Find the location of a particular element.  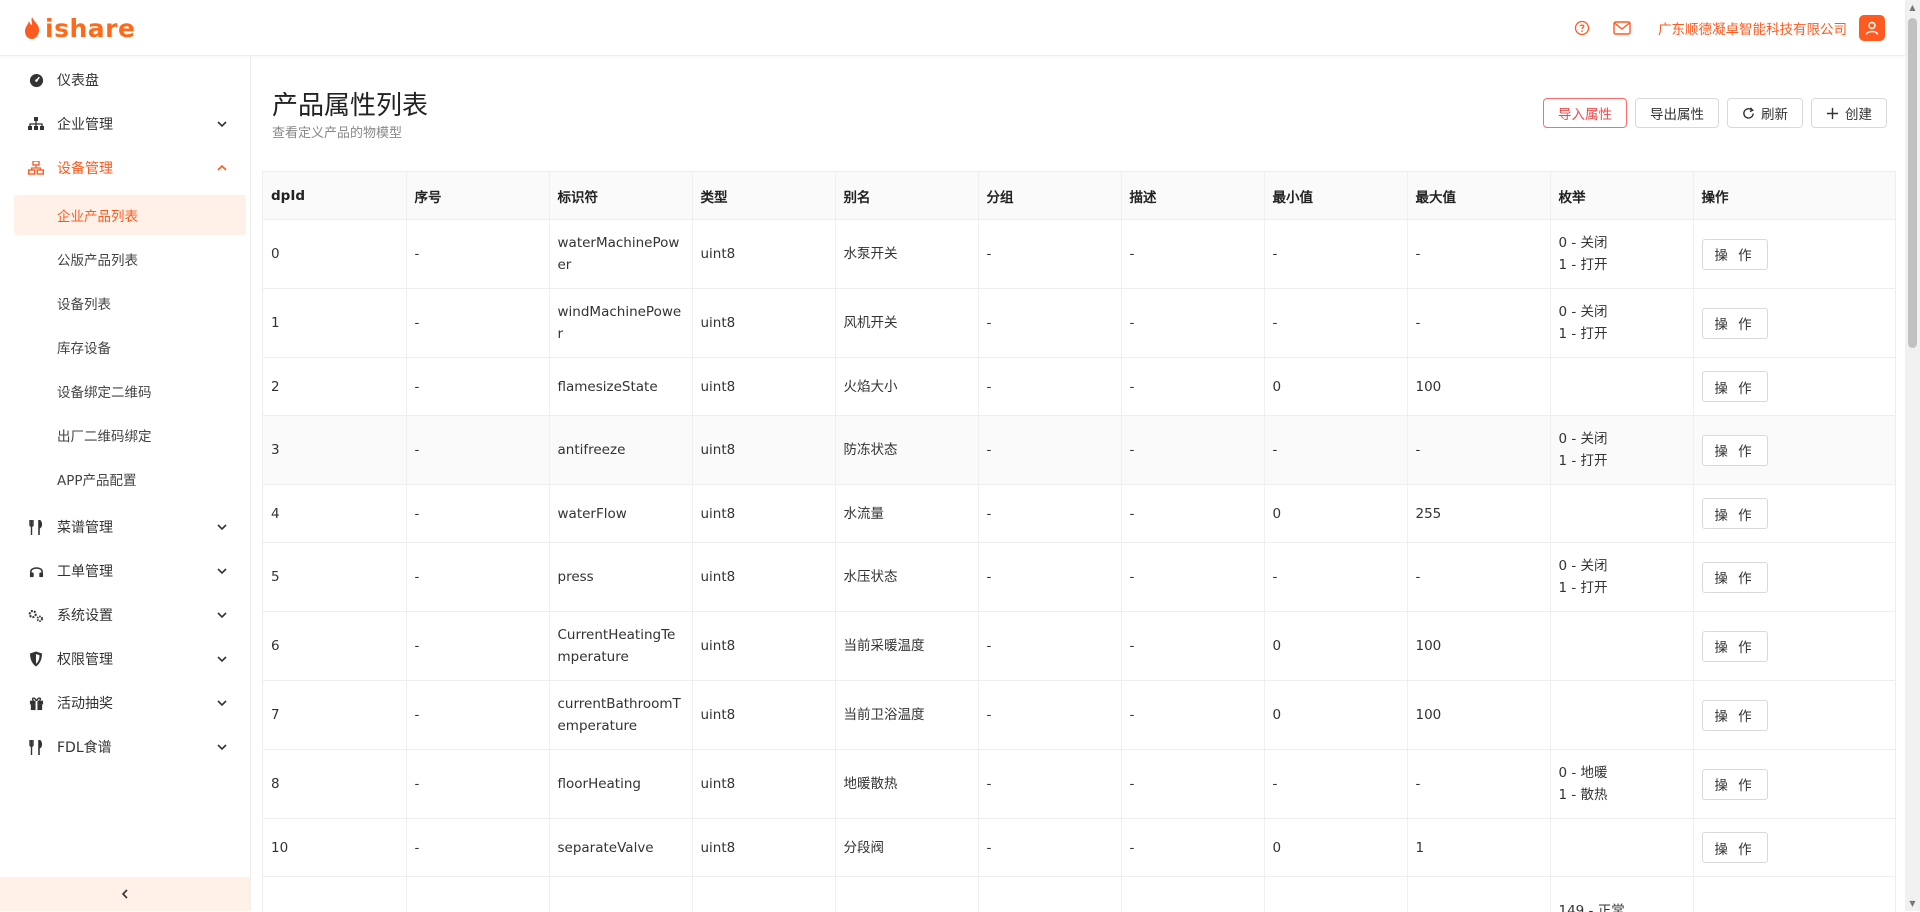

enum-value: 1 - 打开 is located at coordinates (1622, 588).